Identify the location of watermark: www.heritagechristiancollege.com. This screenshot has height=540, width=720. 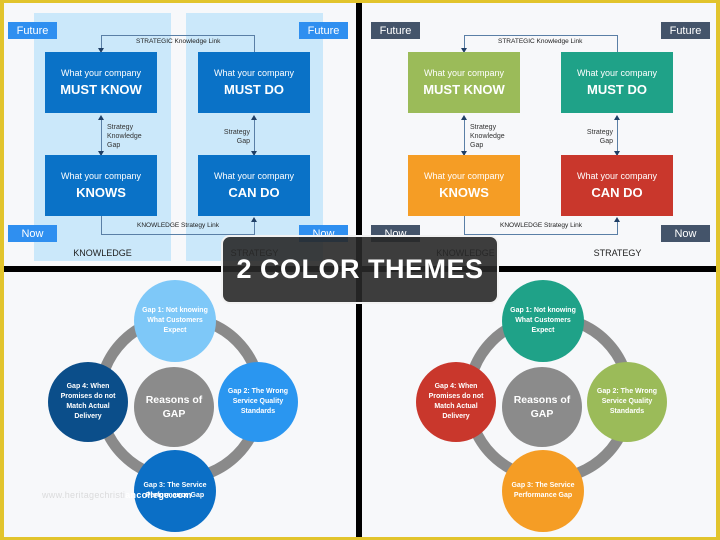
(117, 495).